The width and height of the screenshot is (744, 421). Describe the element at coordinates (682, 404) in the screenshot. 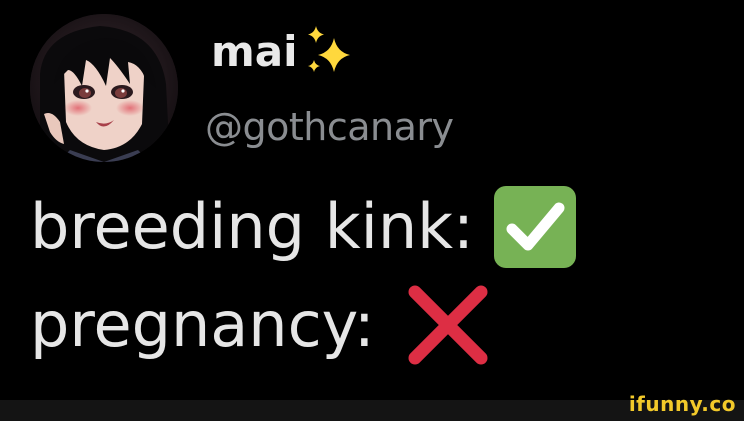

I see `ifunny-watermark: ifunny.co` at that location.